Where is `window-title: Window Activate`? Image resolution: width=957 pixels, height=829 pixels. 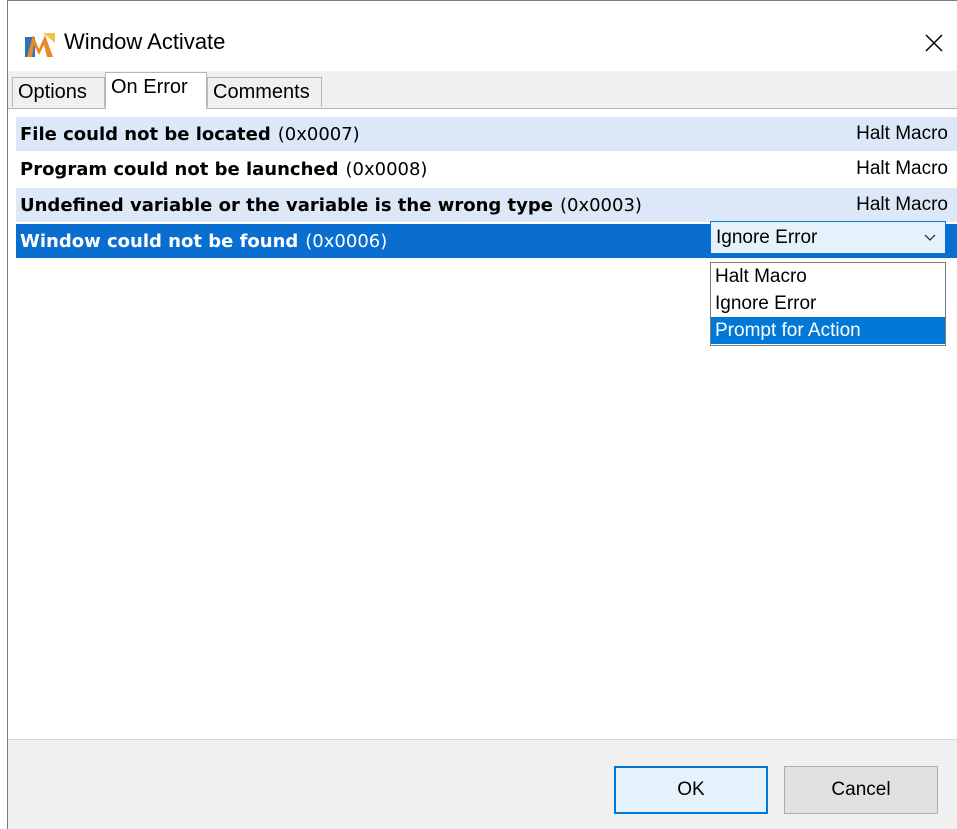 window-title: Window Activate is located at coordinates (145, 41).